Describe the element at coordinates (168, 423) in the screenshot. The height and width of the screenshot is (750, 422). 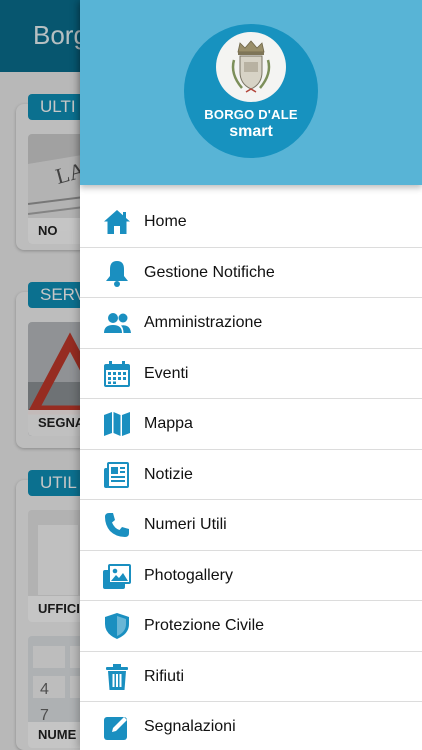
I see `menu-label: Mappa` at that location.